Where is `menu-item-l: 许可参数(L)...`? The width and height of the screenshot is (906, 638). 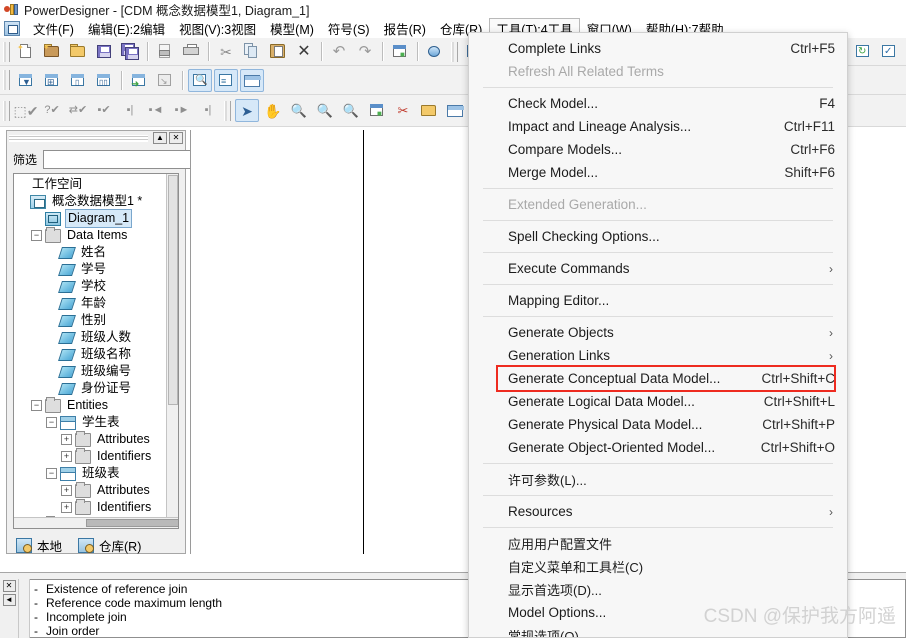 menu-item-l: 许可参数(L)... is located at coordinates (658, 479).